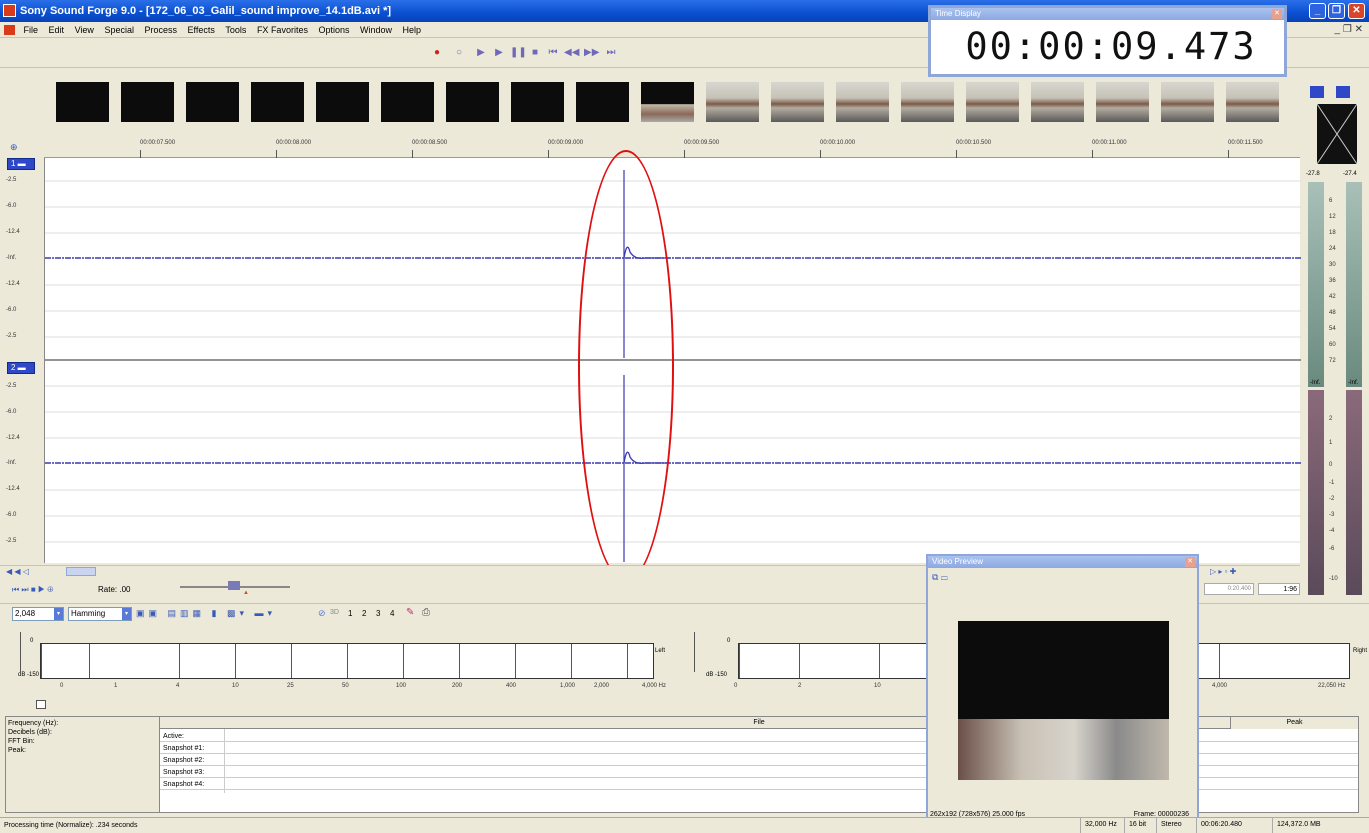 This screenshot has height=833, width=1369. What do you see at coordinates (31, 30) in the screenshot?
I see `menu-file: File` at bounding box center [31, 30].